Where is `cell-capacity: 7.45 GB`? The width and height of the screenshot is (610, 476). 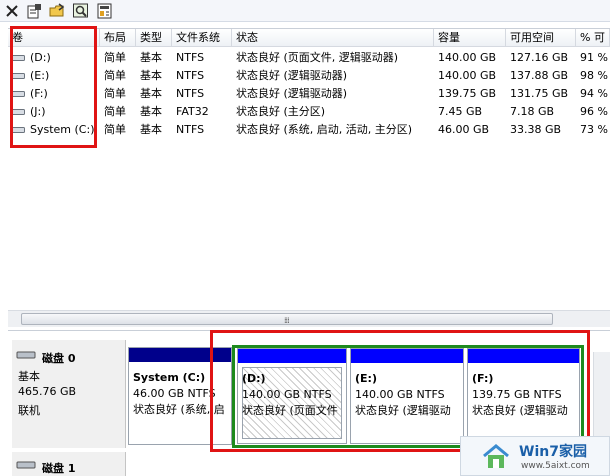 cell-capacity: 7.45 GB is located at coordinates (460, 111).